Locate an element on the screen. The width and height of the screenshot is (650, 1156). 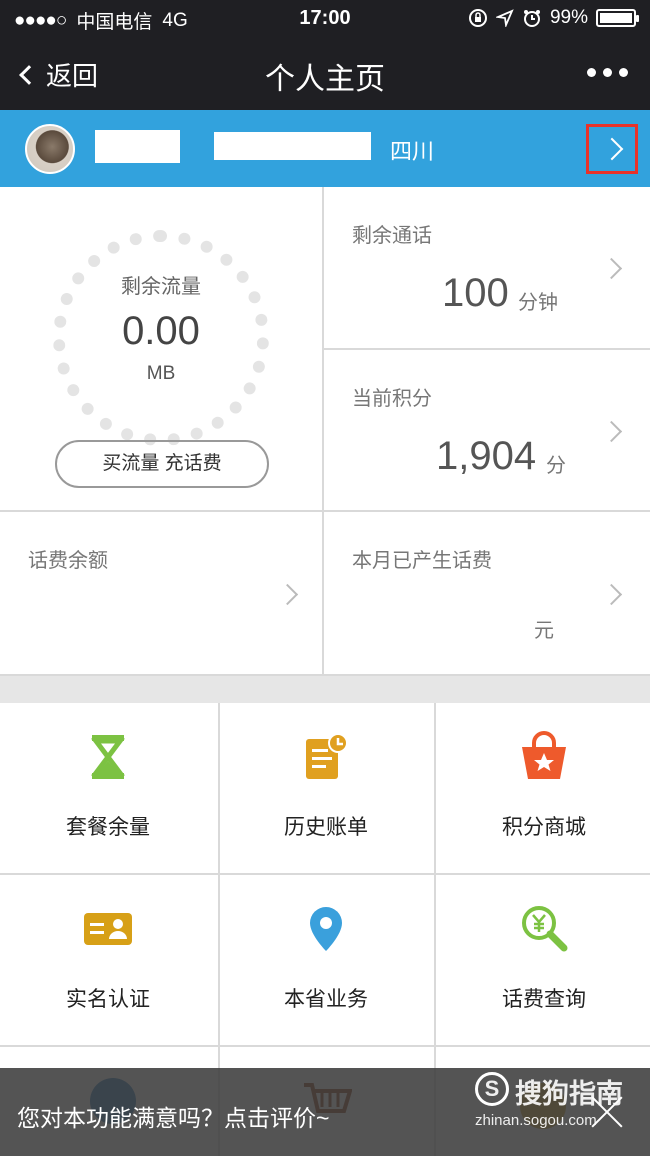
data-usage-unit: MB is located at coordinates (161, 373).